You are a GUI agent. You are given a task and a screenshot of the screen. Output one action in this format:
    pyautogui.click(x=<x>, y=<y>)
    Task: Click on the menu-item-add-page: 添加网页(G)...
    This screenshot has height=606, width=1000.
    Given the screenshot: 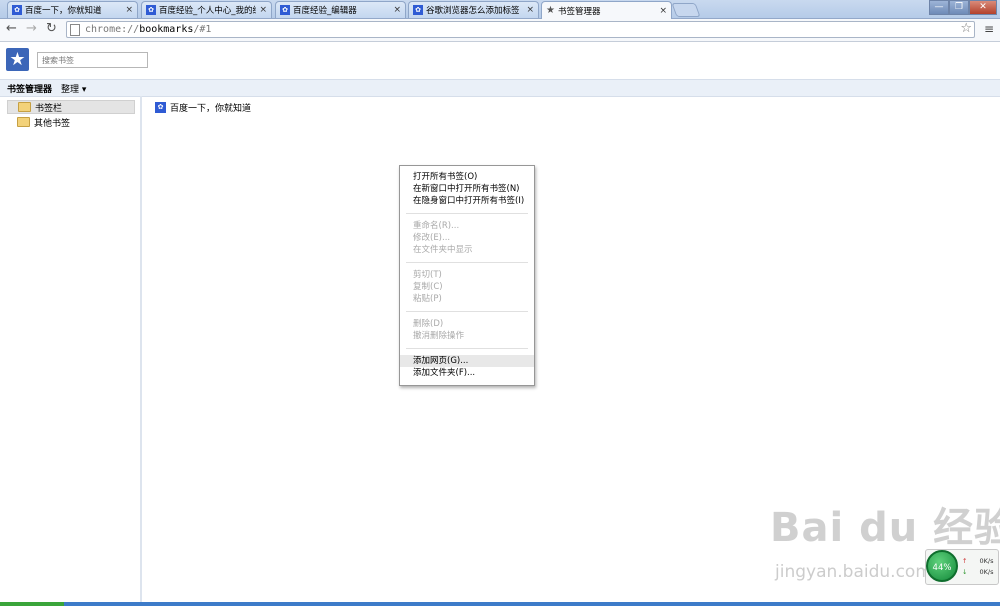 What is the action you would take?
    pyautogui.click(x=467, y=361)
    